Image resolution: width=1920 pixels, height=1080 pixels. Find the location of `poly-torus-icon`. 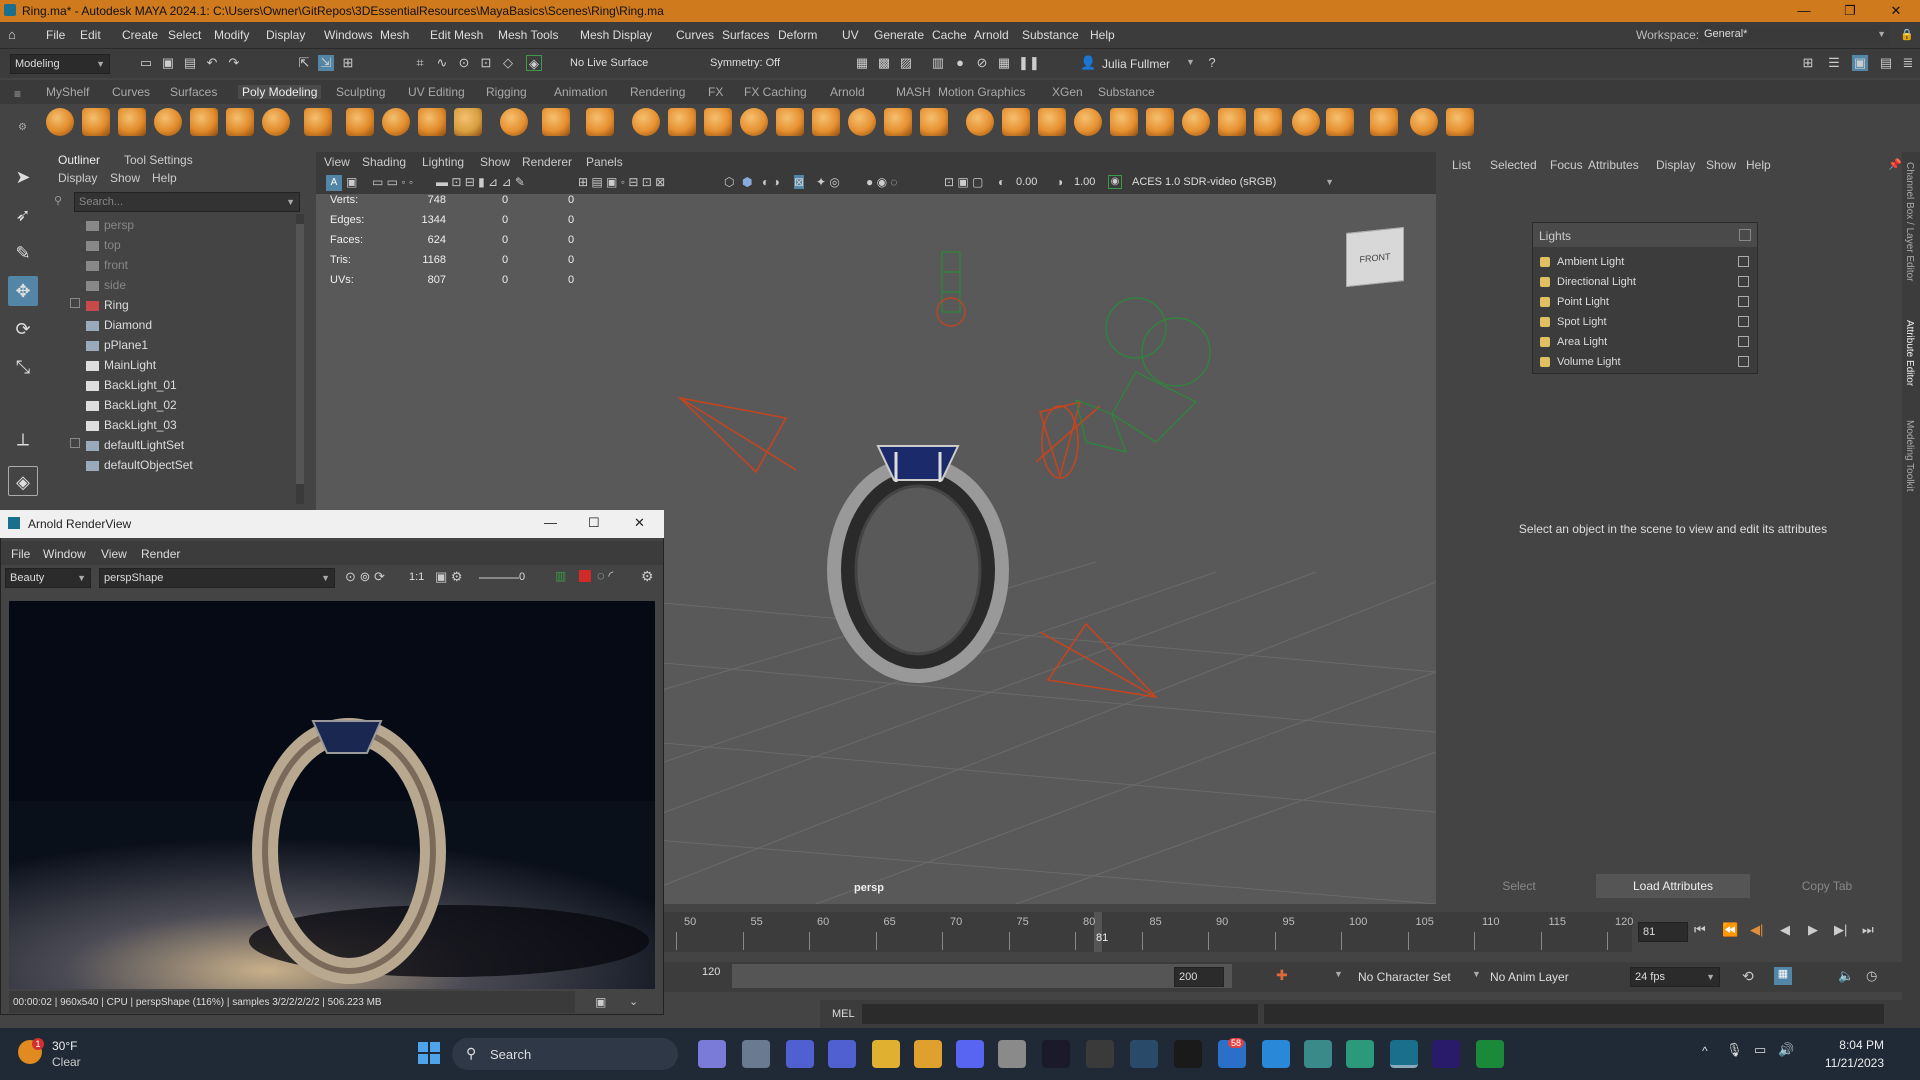

poly-torus-icon is located at coordinates (204, 122).